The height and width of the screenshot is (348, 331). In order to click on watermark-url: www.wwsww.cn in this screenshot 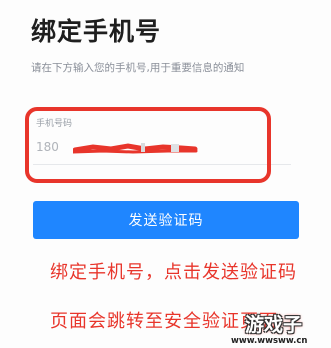, I will do `click(269, 341)`.